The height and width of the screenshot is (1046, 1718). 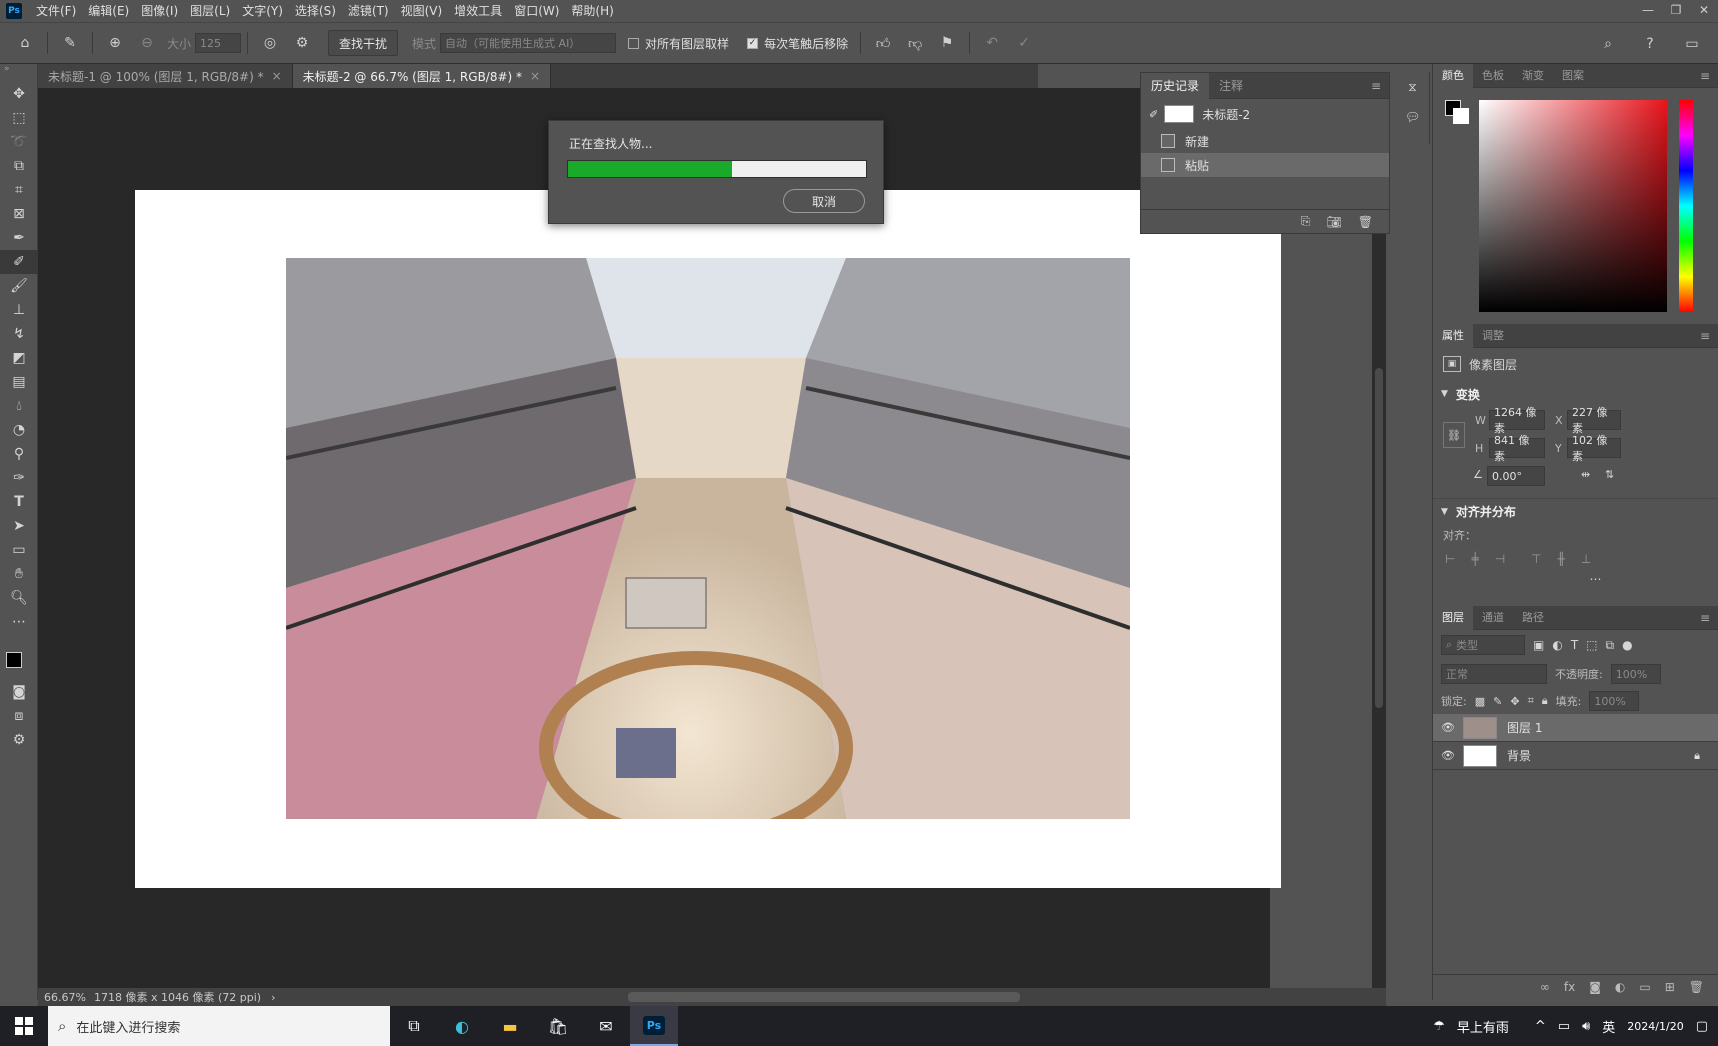 I want to click on zoom-tool-icon: 🔍︎, so click(x=19, y=598).